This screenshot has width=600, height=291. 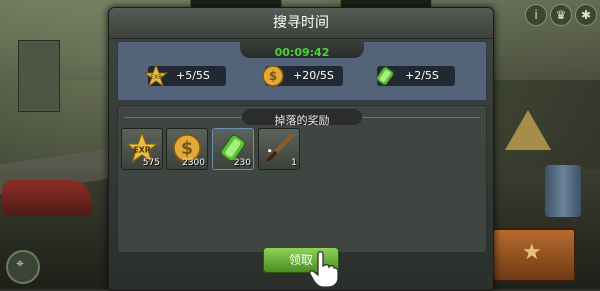 What do you see at coordinates (151, 163) in the screenshot?
I see `reward-count: 575` at bounding box center [151, 163].